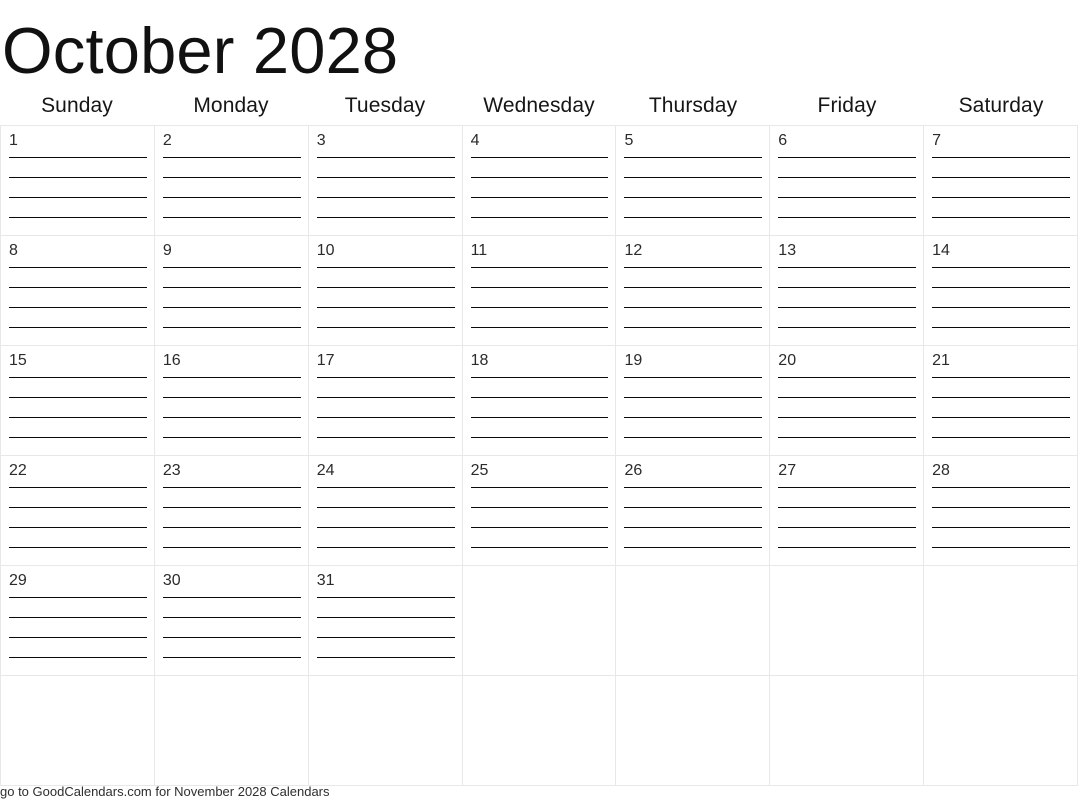 Image resolution: width=1082 pixels, height=800 pixels. Describe the element at coordinates (693, 401) in the screenshot. I see `day-cell-19: 19` at that location.